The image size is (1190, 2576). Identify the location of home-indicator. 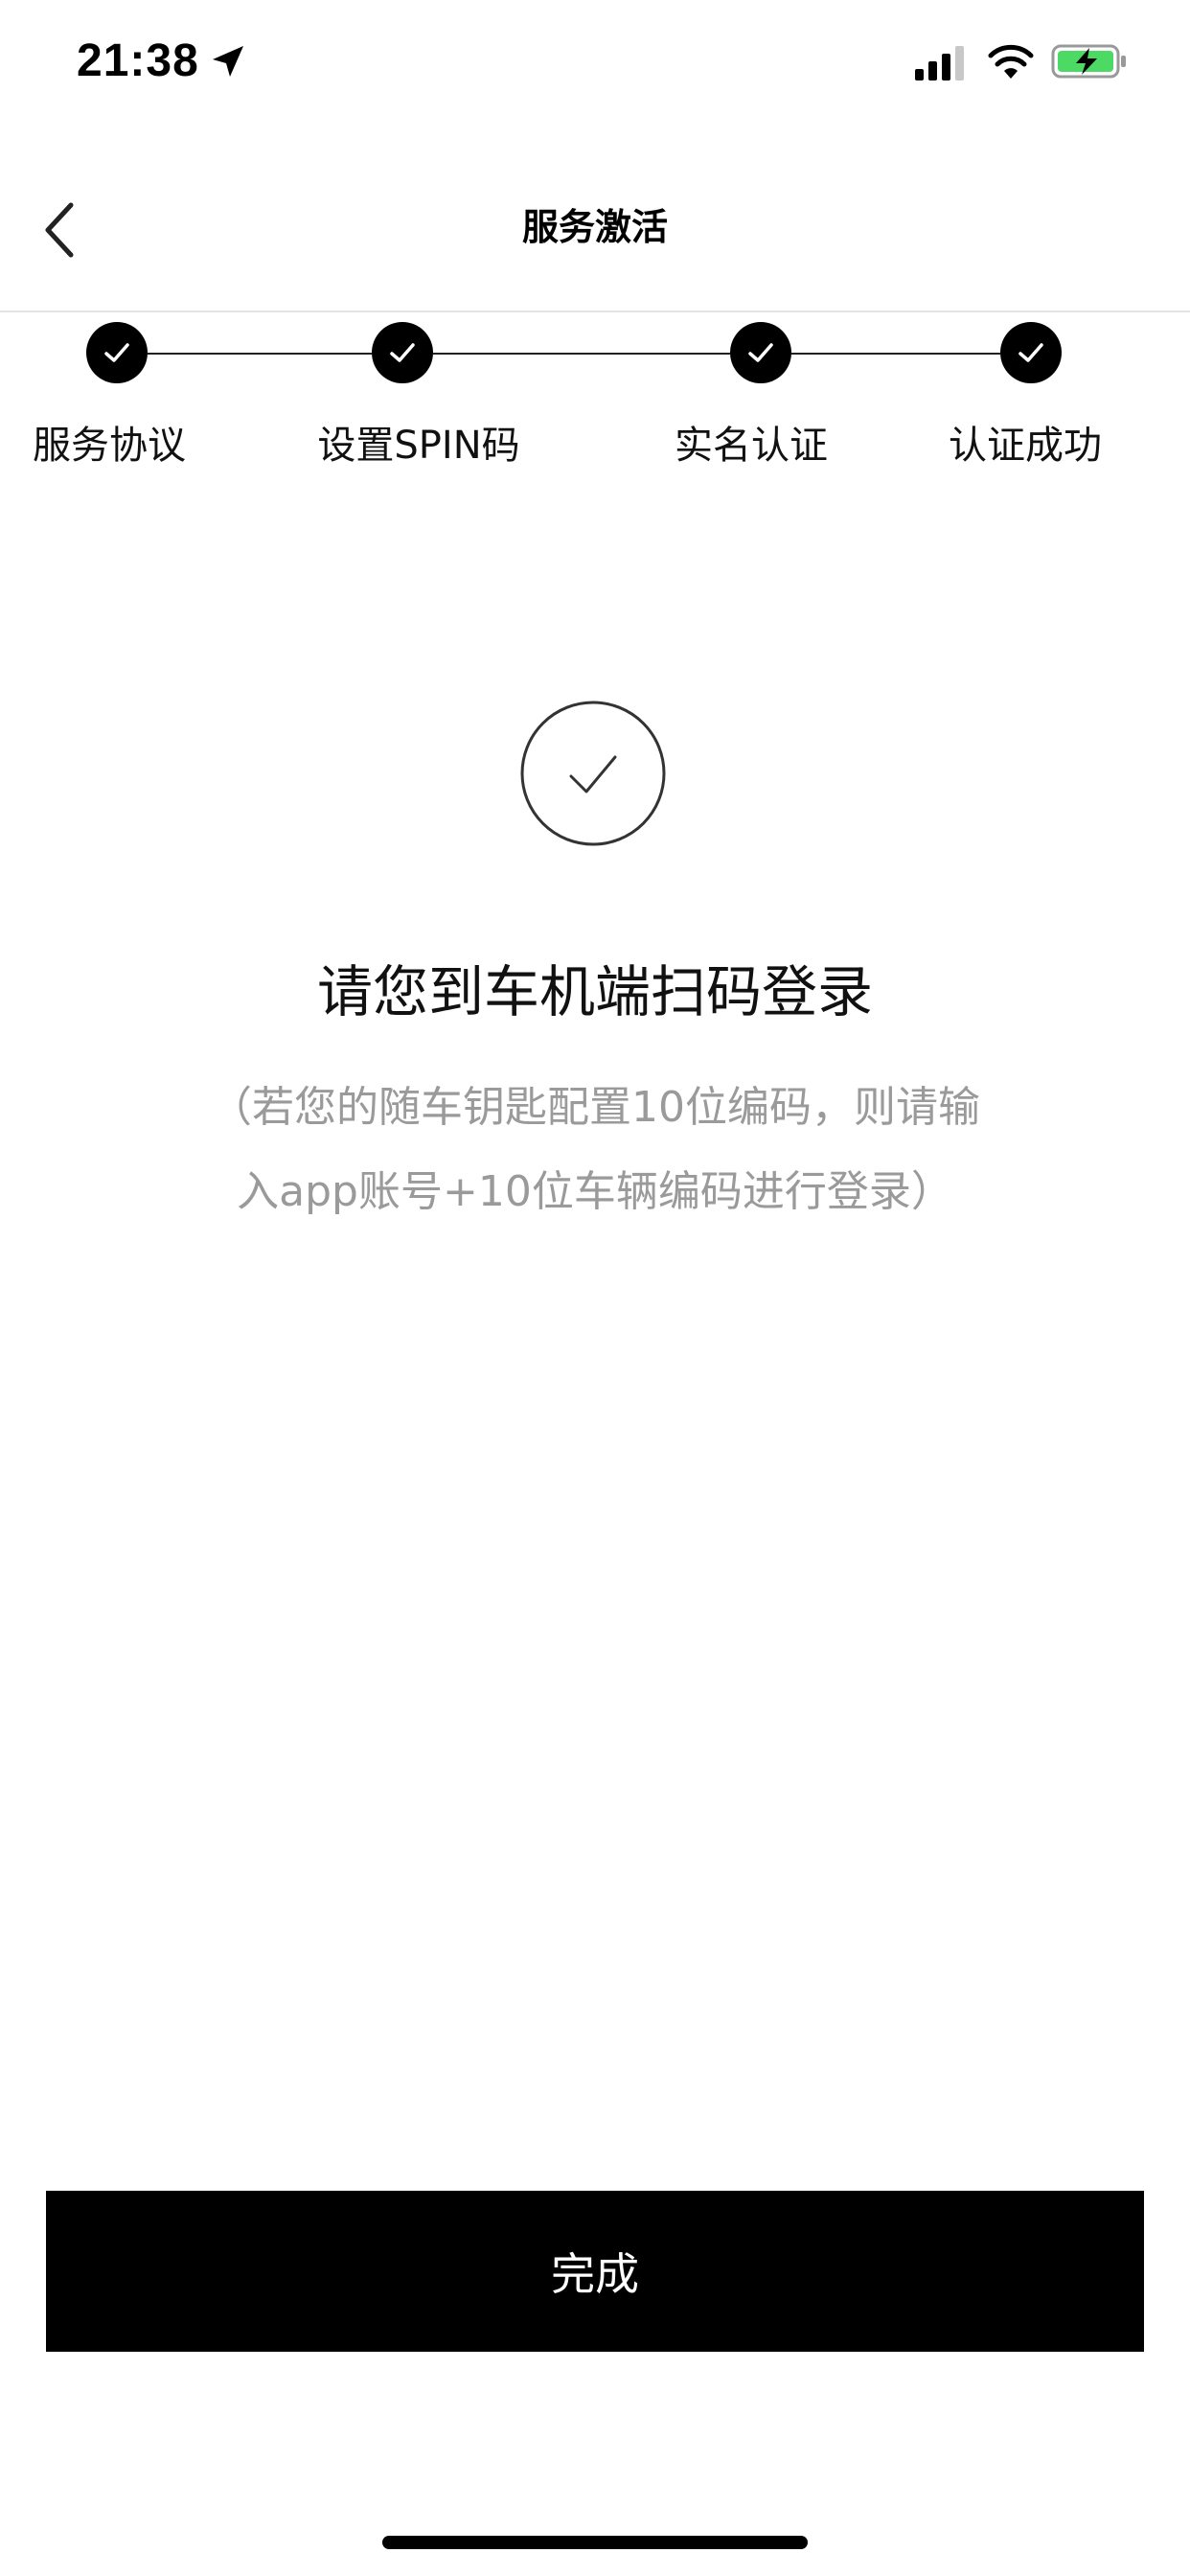
(595, 2542).